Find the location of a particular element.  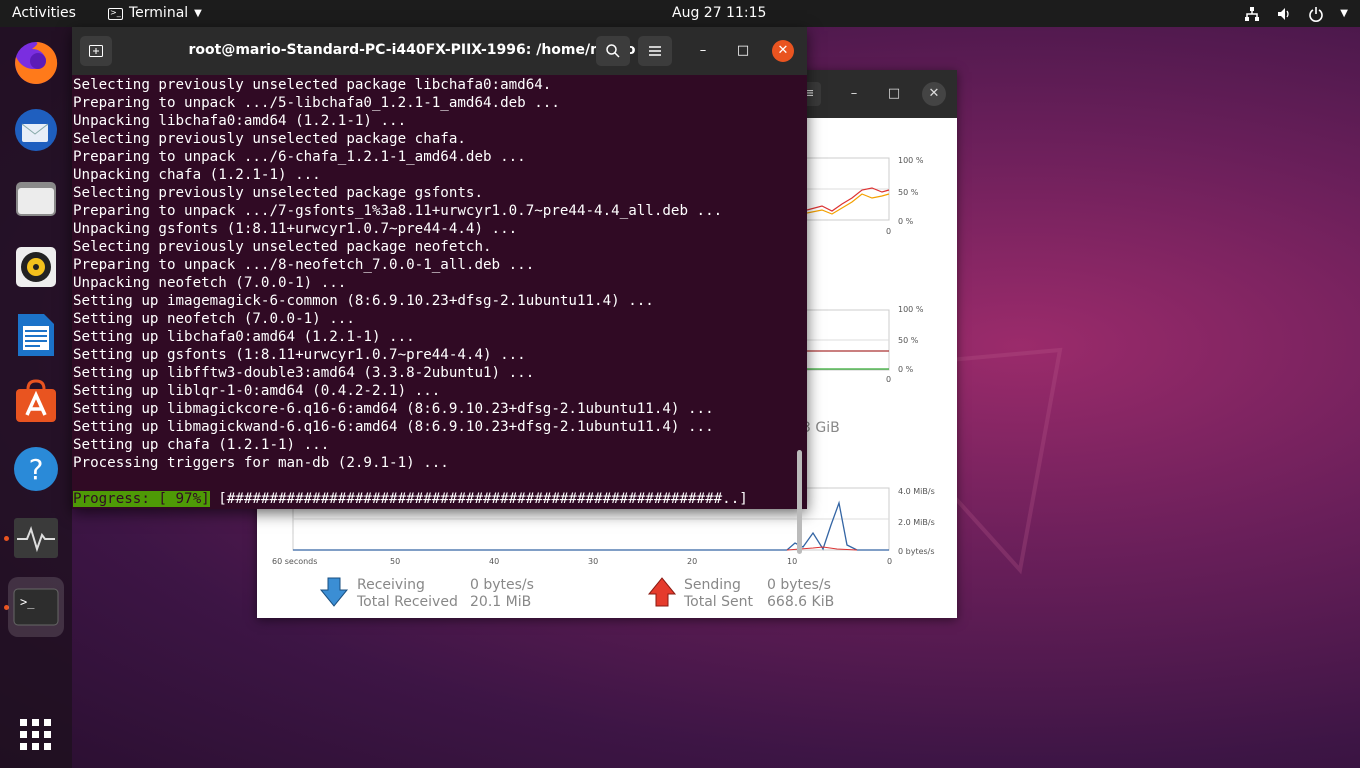

memory-axis-time-zero: 0 is located at coordinates (889, 379).